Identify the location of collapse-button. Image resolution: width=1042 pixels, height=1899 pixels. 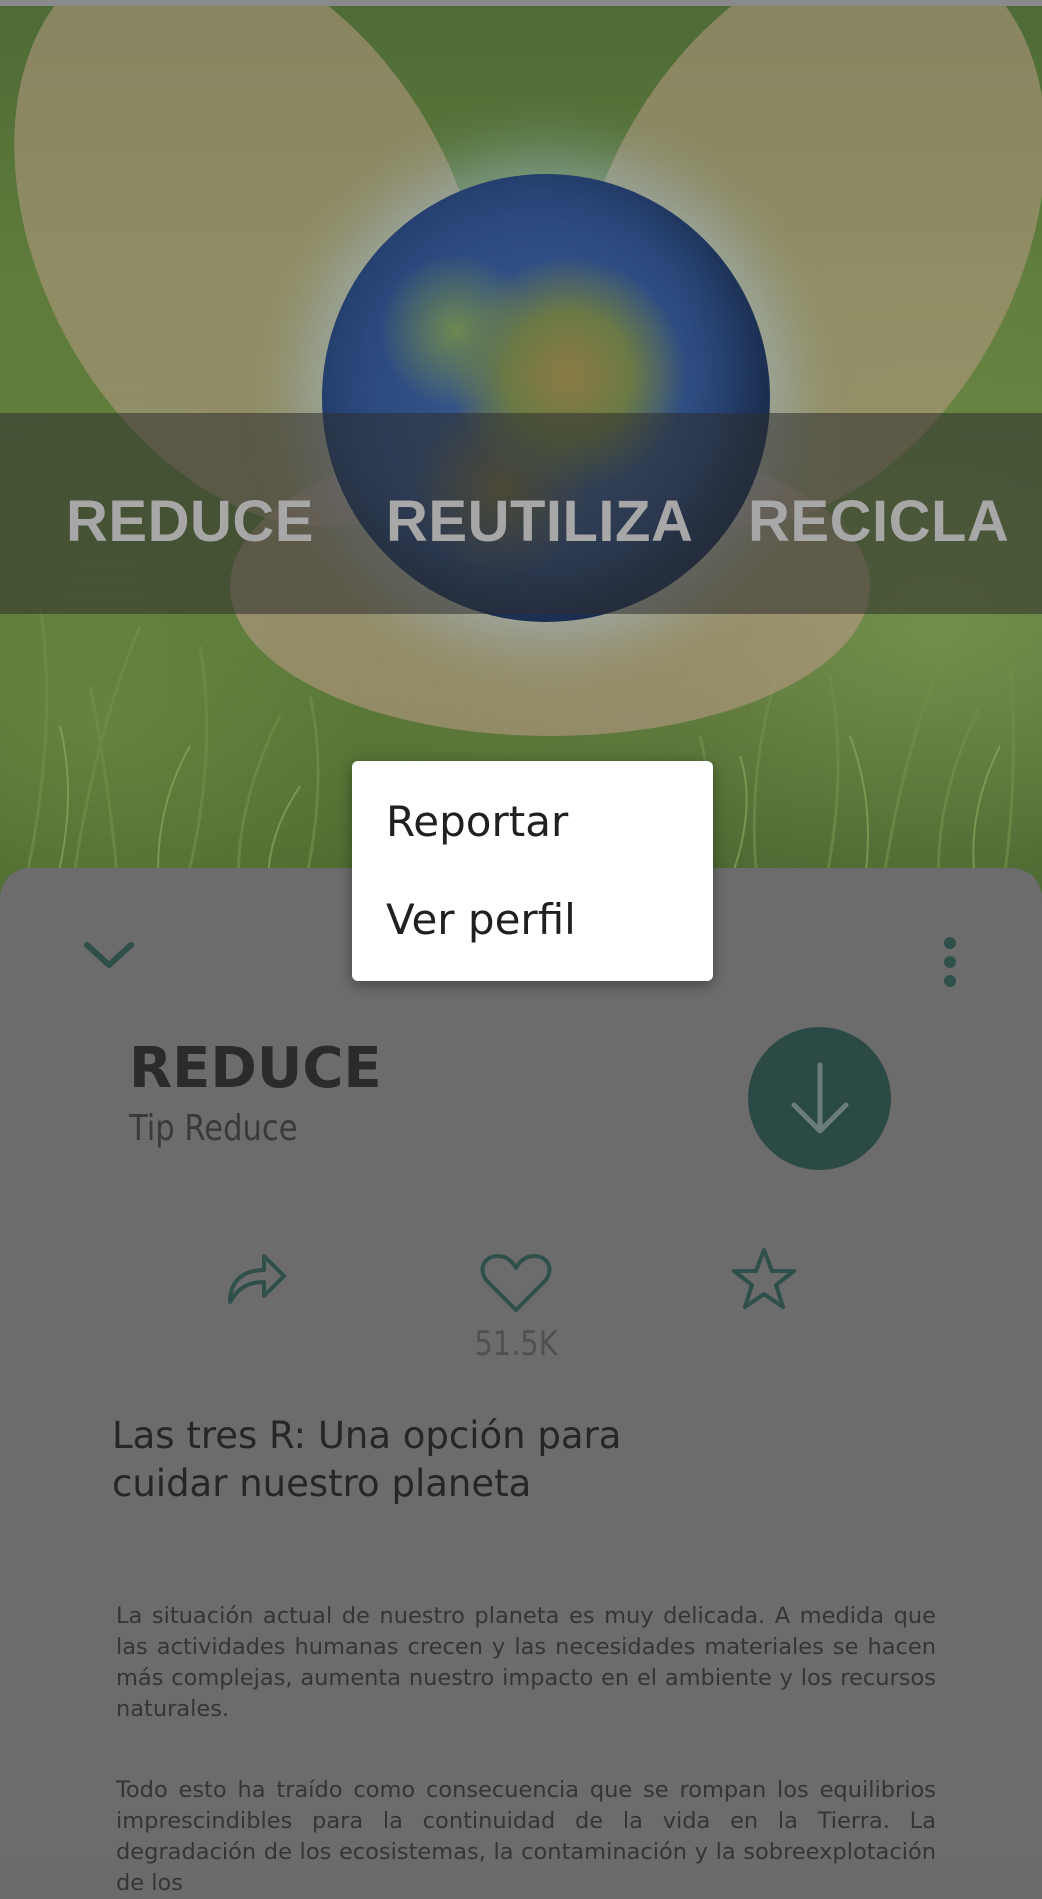
(109, 956).